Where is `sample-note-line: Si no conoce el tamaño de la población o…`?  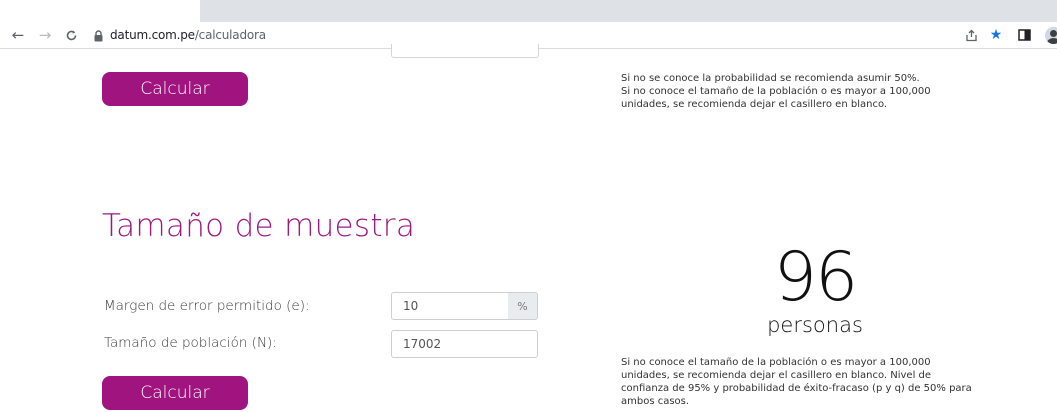 sample-note-line: Si no conoce el tamaño de la población o… is located at coordinates (776, 362).